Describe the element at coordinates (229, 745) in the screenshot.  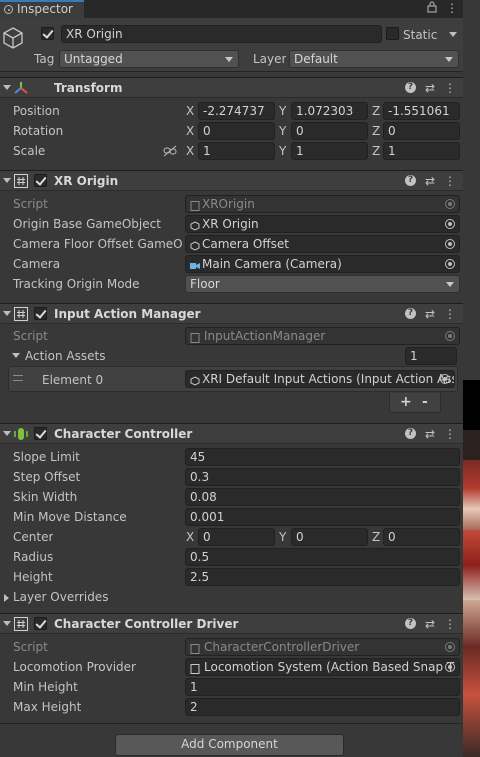
I see `add-component-button: Add Component` at that location.